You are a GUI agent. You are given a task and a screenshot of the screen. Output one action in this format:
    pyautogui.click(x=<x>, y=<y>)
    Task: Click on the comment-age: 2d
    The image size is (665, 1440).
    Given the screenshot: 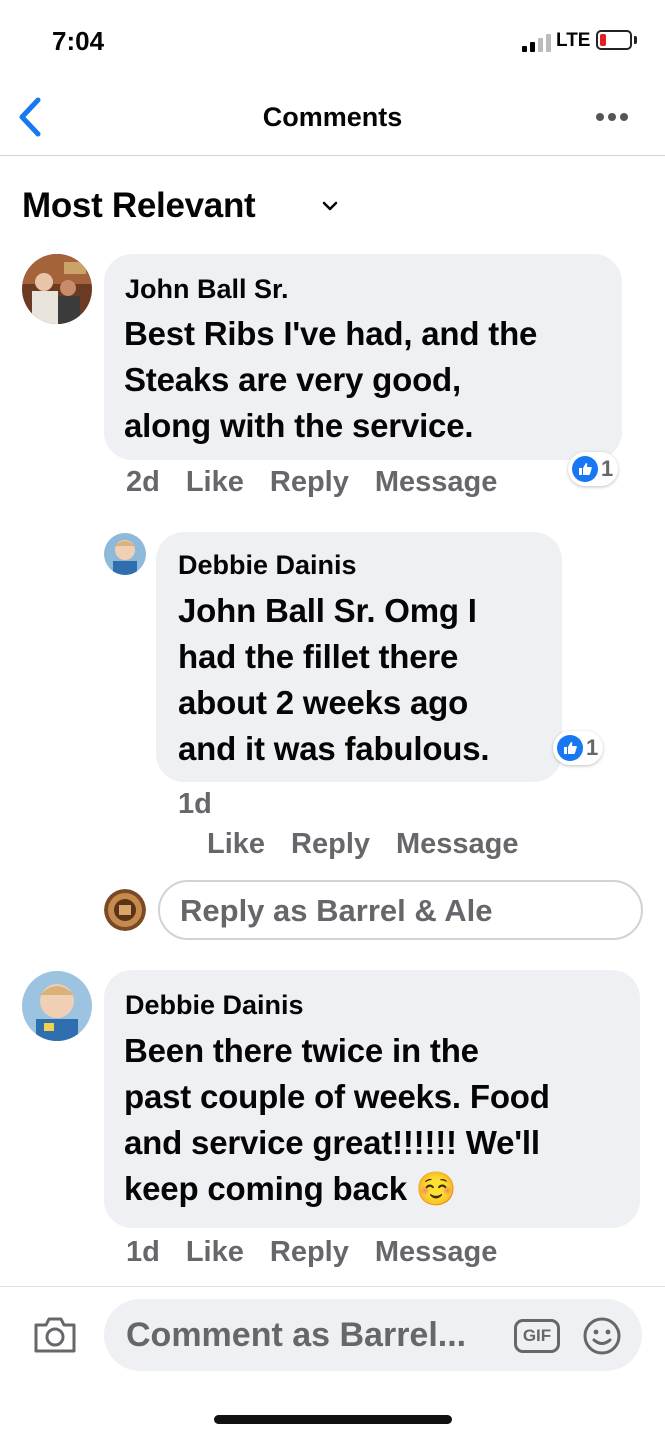 What is the action you would take?
    pyautogui.click(x=143, y=482)
    